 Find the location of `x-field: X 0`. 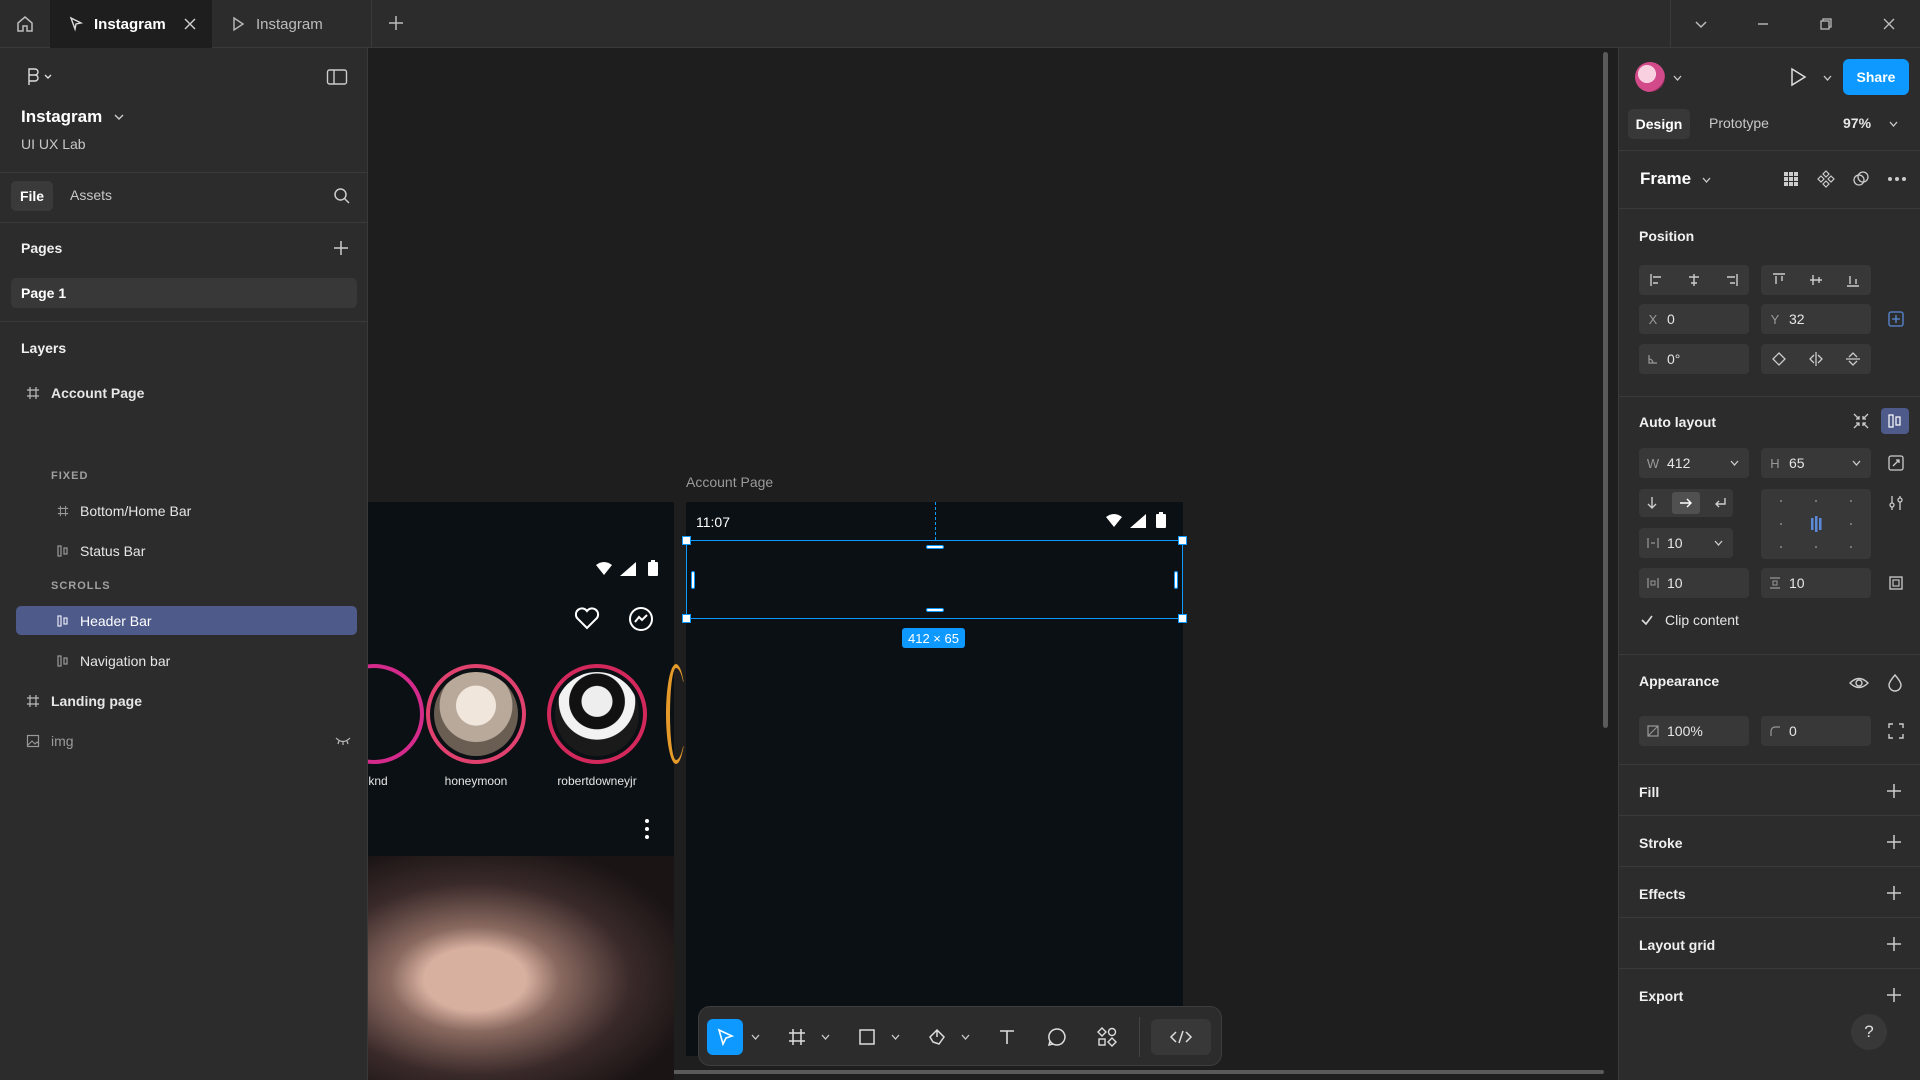

x-field: X 0 is located at coordinates (1694, 319).